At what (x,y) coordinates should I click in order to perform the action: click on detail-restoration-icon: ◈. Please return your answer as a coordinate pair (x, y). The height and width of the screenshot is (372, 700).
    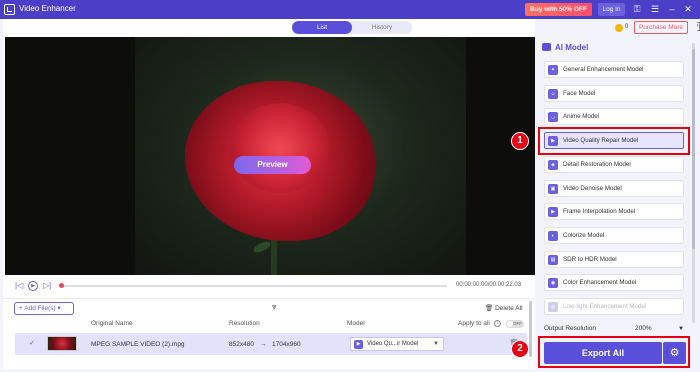
    Looking at the image, I should click on (553, 164).